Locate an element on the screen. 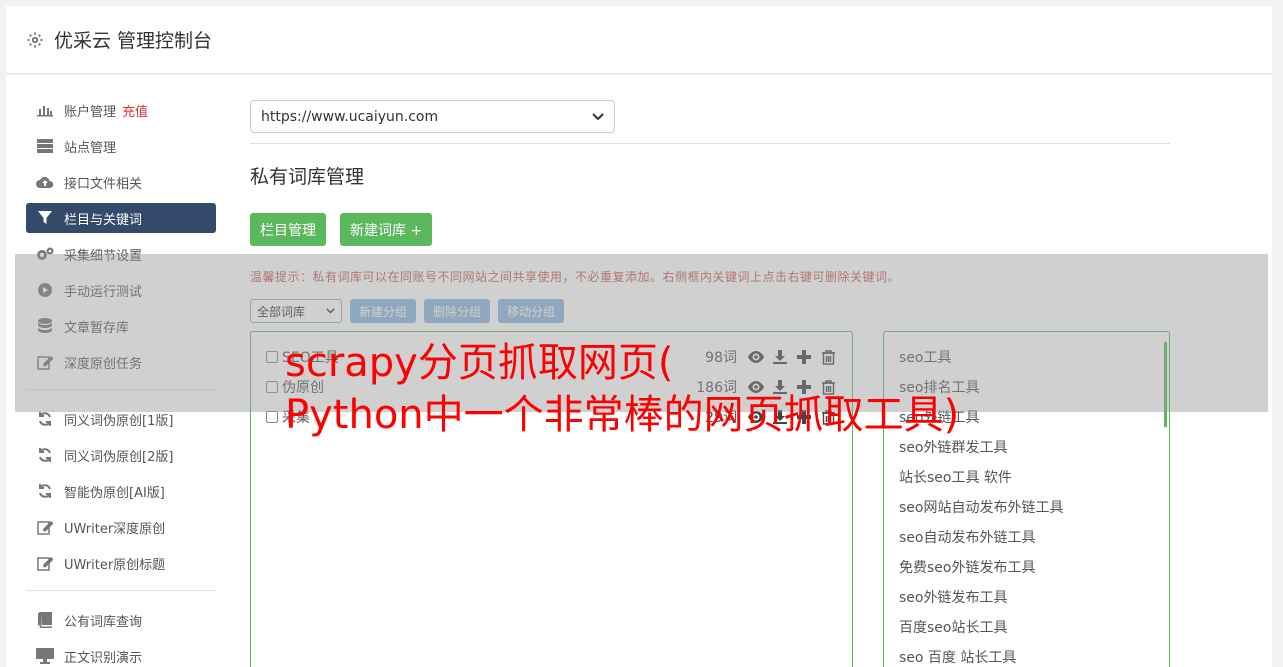  overlay-title-line2: Python中一个非常棒的网页抓取工具) is located at coordinates (622, 415).